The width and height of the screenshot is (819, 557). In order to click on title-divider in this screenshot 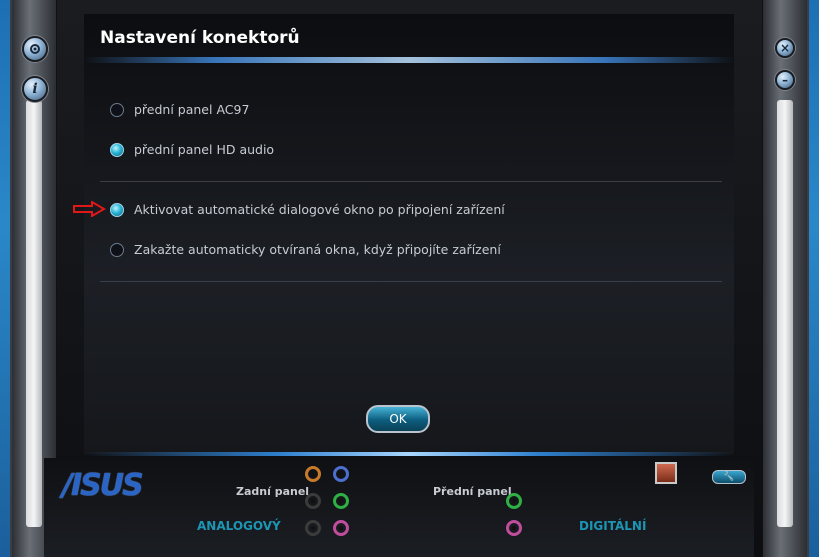, I will do `click(409, 60)`.